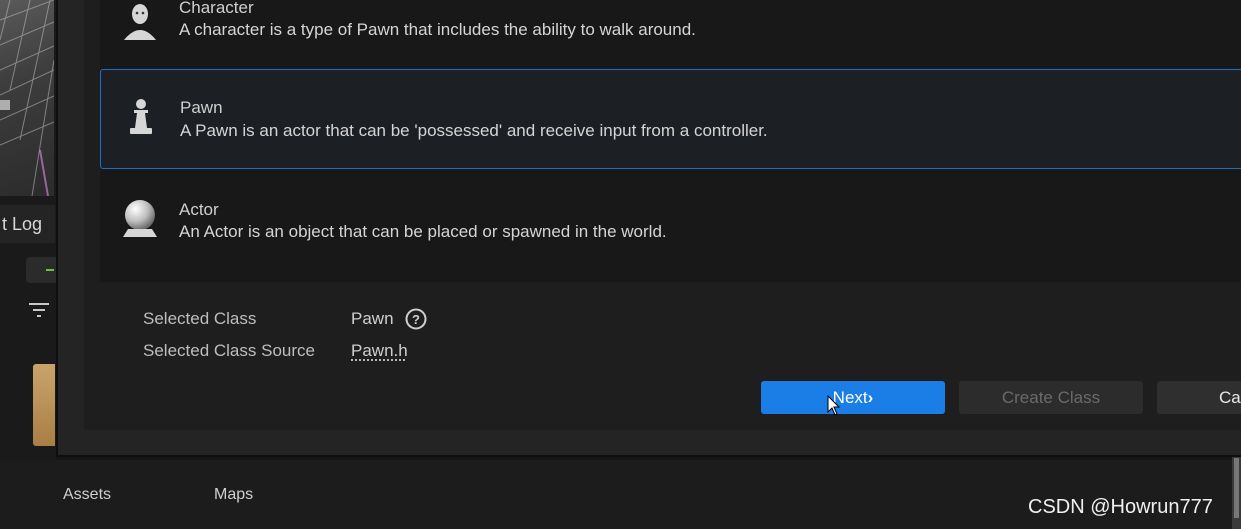 This screenshot has width=1241, height=529. What do you see at coordinates (27, 98) in the screenshot?
I see `viewport-preview` at bounding box center [27, 98].